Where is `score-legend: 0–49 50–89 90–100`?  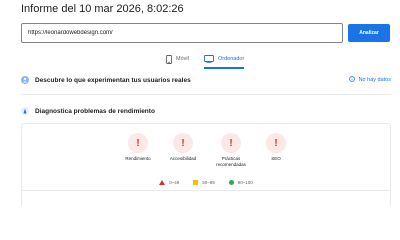 score-legend: 0–49 50–89 90–100 is located at coordinates (206, 182).